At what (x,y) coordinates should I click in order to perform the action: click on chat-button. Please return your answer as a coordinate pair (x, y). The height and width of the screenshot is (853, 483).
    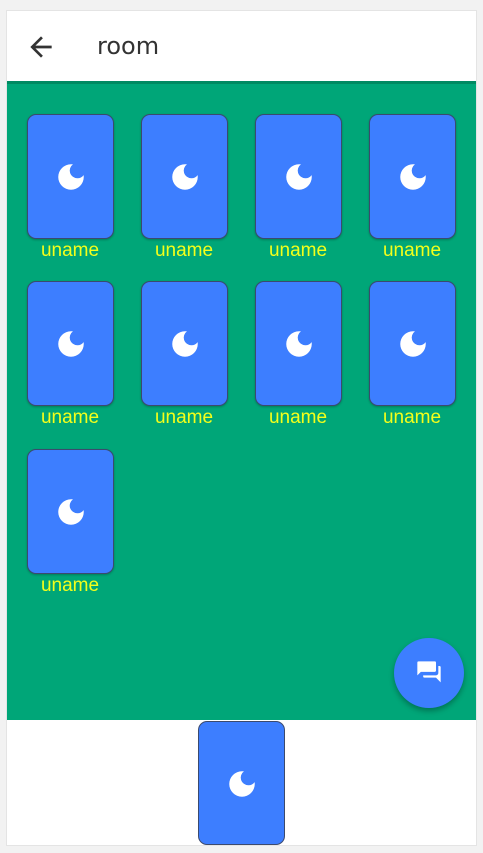
    Looking at the image, I should click on (429, 673).